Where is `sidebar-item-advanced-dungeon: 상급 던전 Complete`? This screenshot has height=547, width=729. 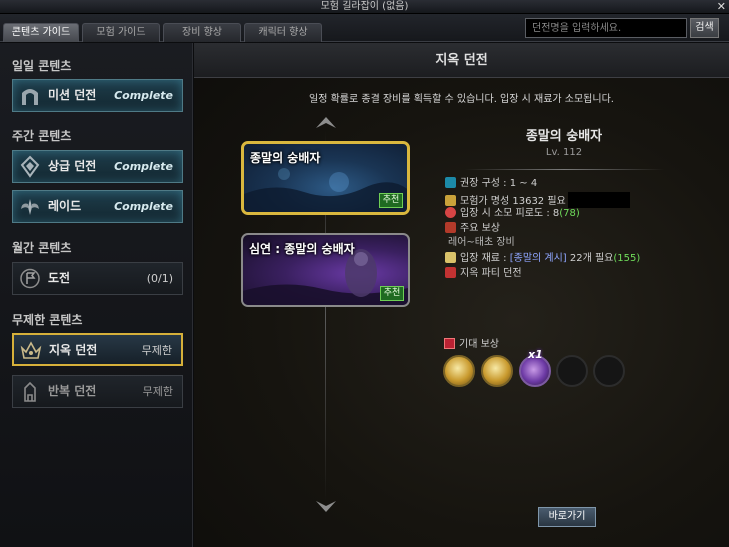
sidebar-item-advanced-dungeon: 상급 던전 Complete is located at coordinates (97, 166).